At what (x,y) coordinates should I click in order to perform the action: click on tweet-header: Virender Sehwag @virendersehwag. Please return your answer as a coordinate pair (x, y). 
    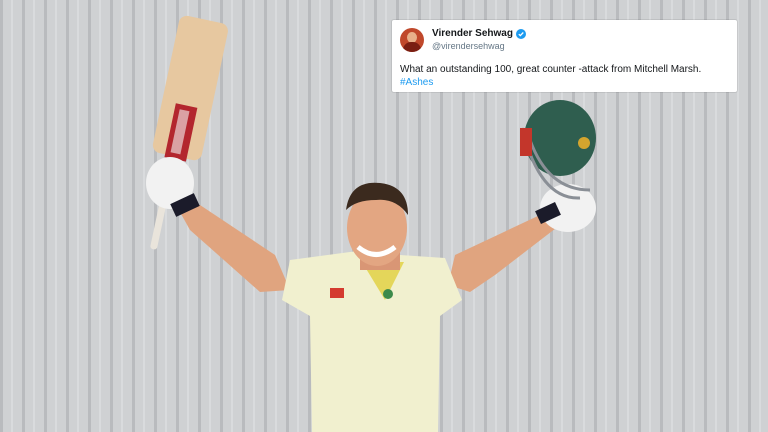
    Looking at the image, I should click on (564, 40).